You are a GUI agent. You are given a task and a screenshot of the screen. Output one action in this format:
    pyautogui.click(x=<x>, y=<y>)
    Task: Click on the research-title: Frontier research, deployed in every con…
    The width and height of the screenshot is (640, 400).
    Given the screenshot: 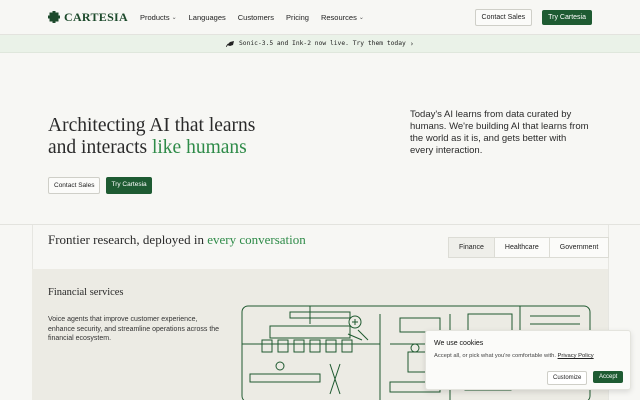 What is the action you would take?
    pyautogui.click(x=178, y=239)
    